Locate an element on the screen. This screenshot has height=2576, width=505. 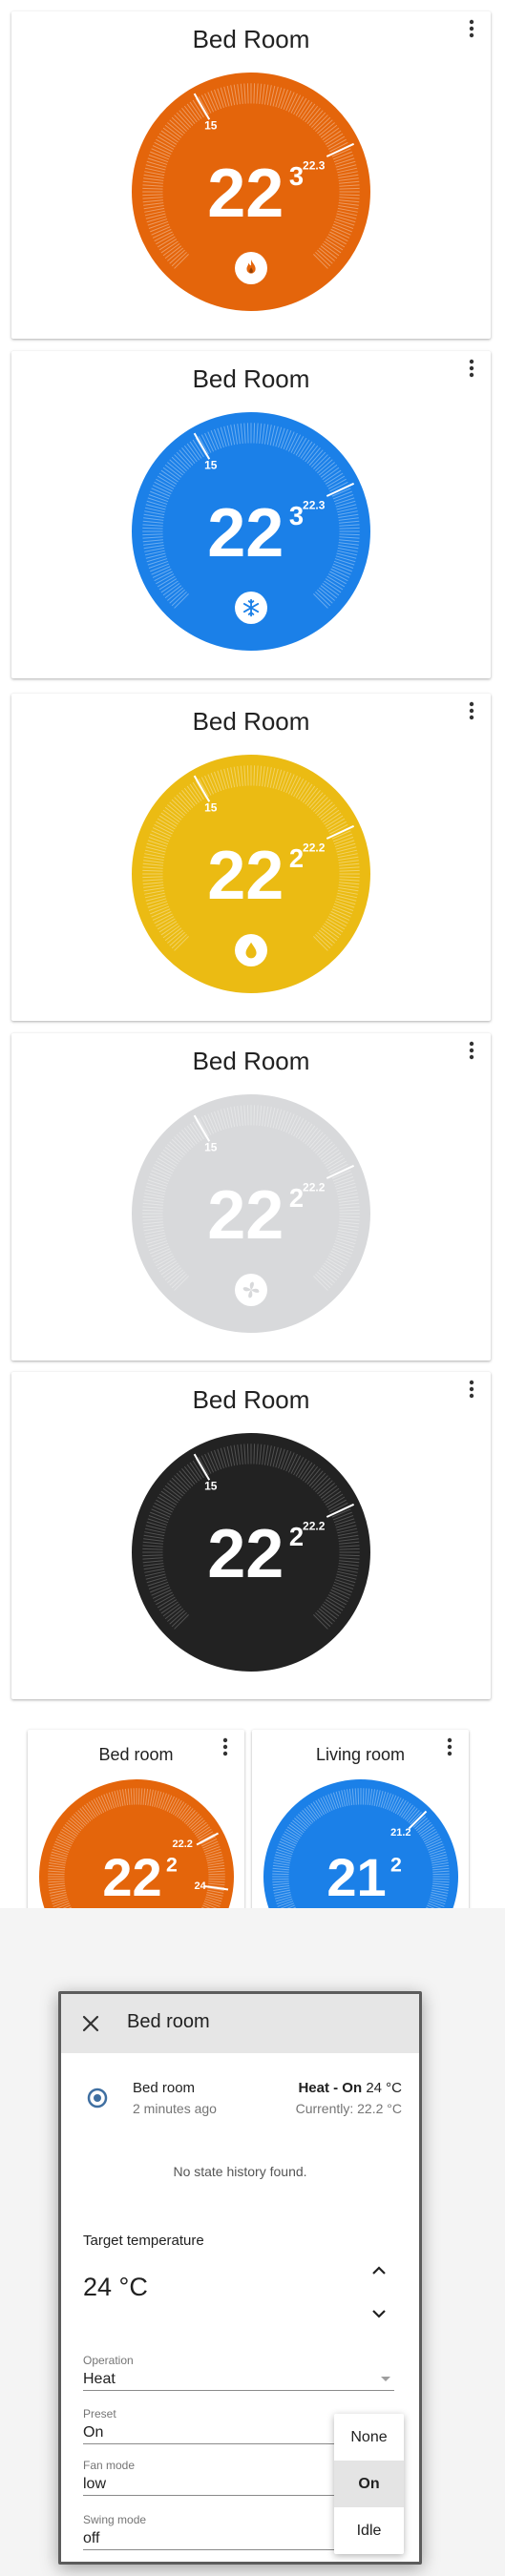
dropdown-item-on: On is located at coordinates (369, 2484).